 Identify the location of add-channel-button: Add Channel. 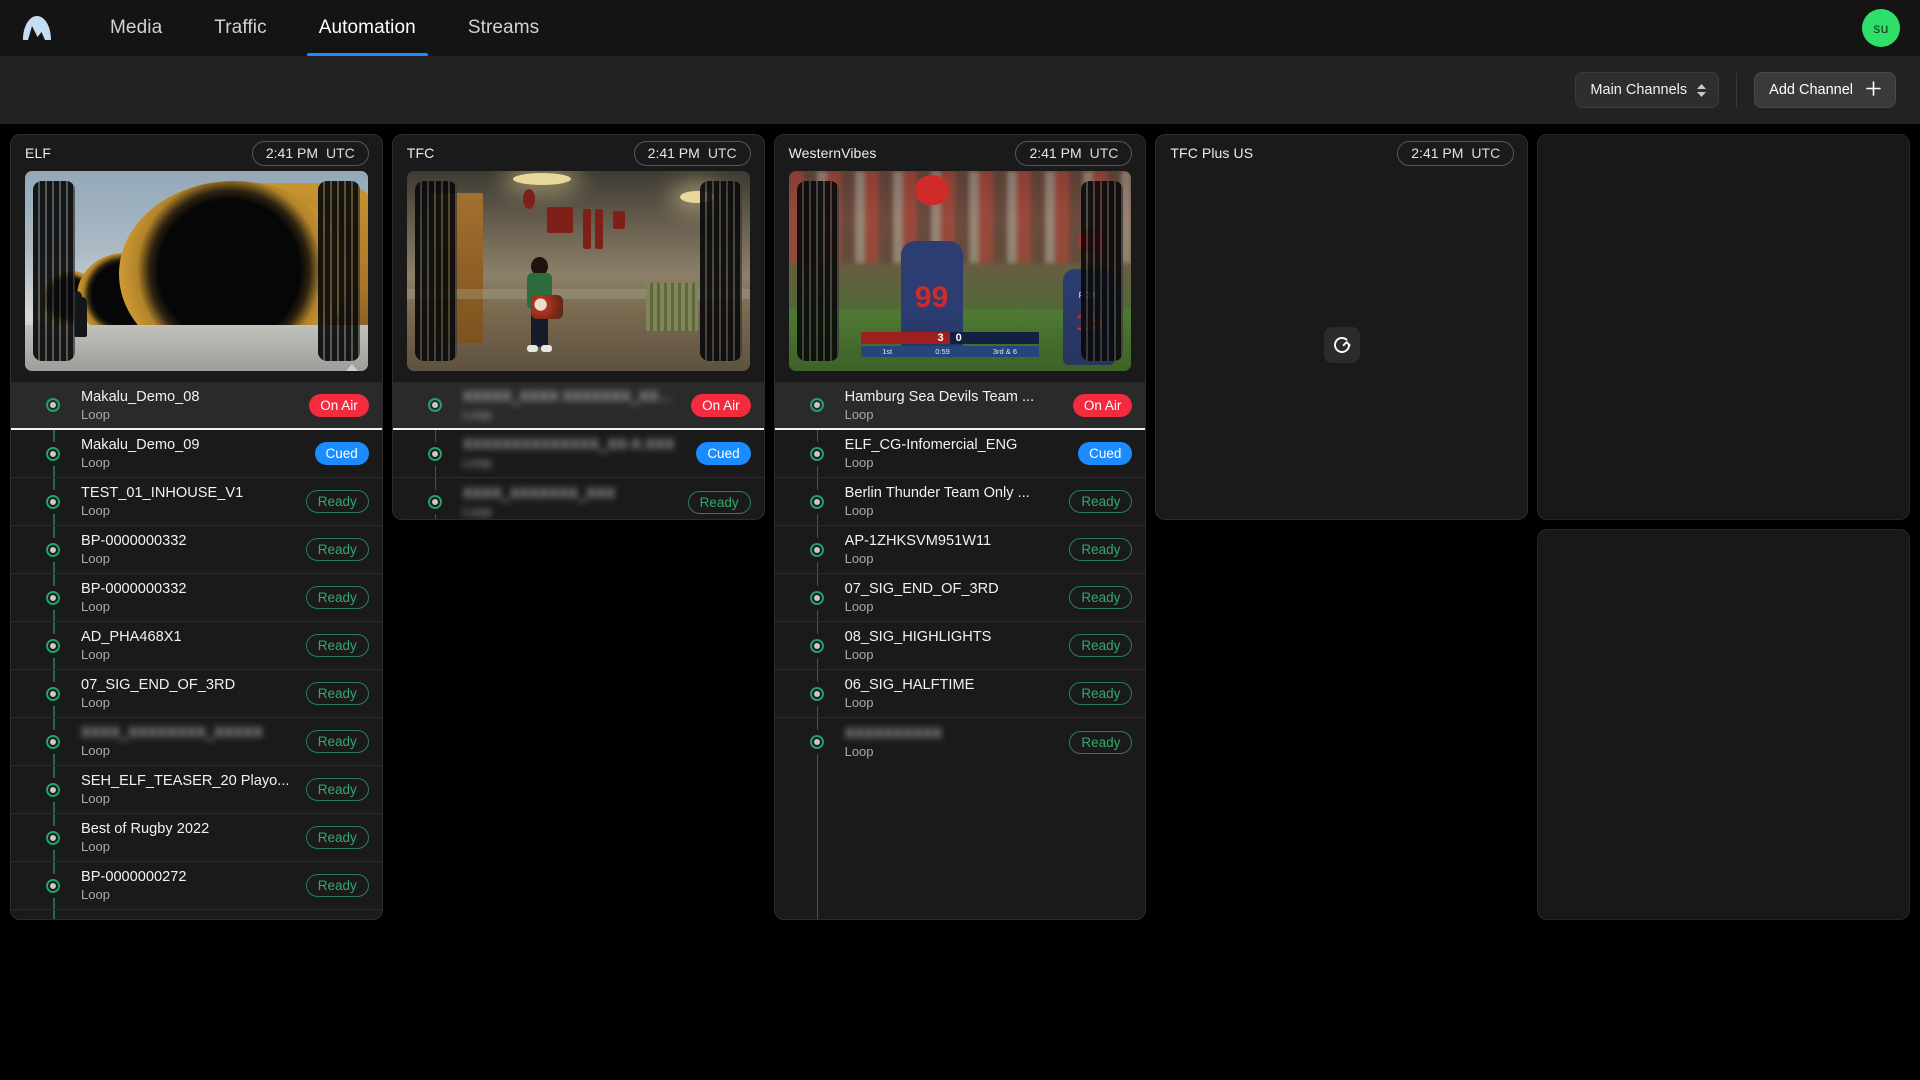
(1825, 90).